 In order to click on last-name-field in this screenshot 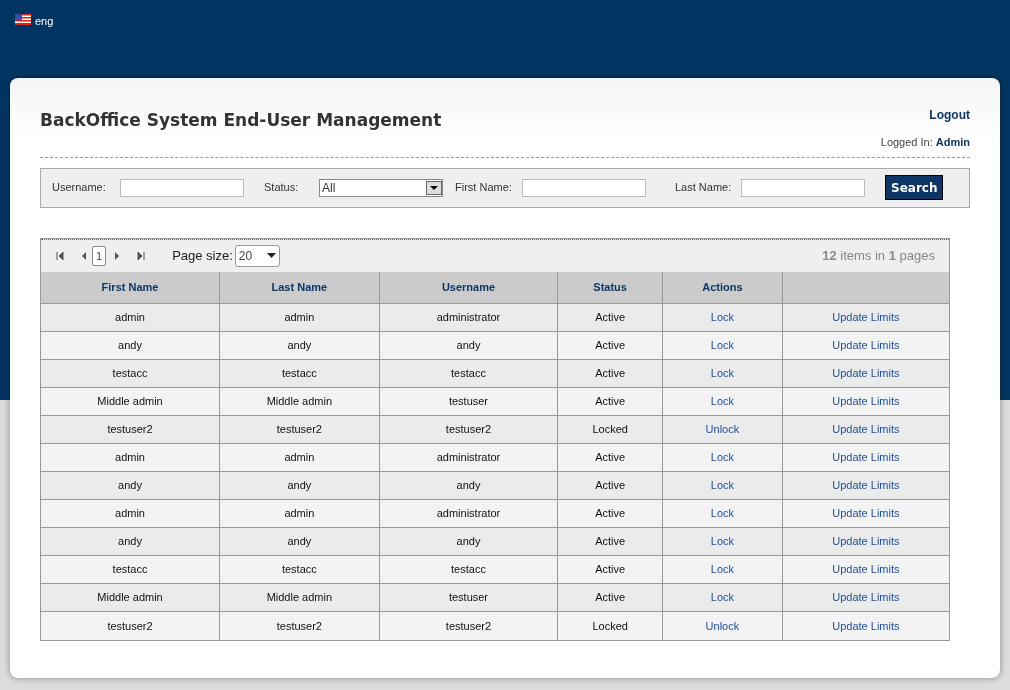, I will do `click(803, 187)`.